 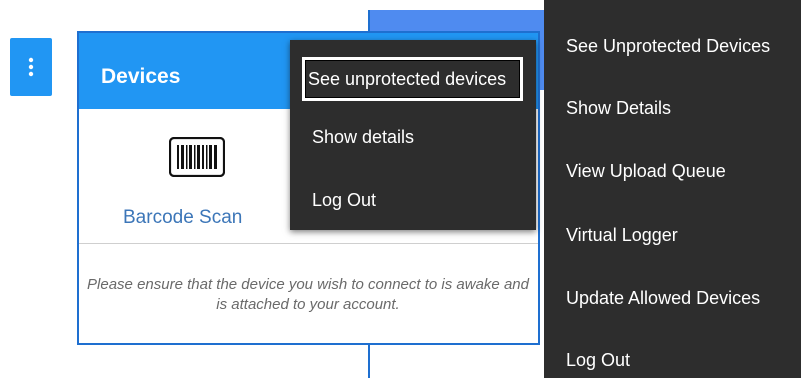 What do you see at coordinates (663, 298) in the screenshot?
I see `menu-item-update-allowed-devices: Update Allowed Devices` at bounding box center [663, 298].